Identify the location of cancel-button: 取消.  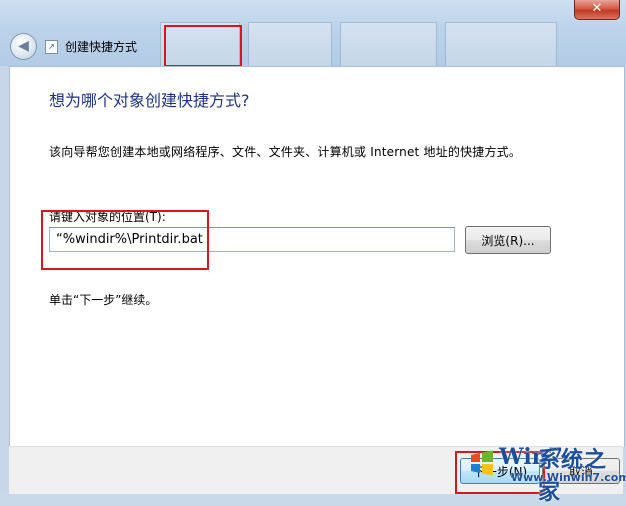
(581, 471).